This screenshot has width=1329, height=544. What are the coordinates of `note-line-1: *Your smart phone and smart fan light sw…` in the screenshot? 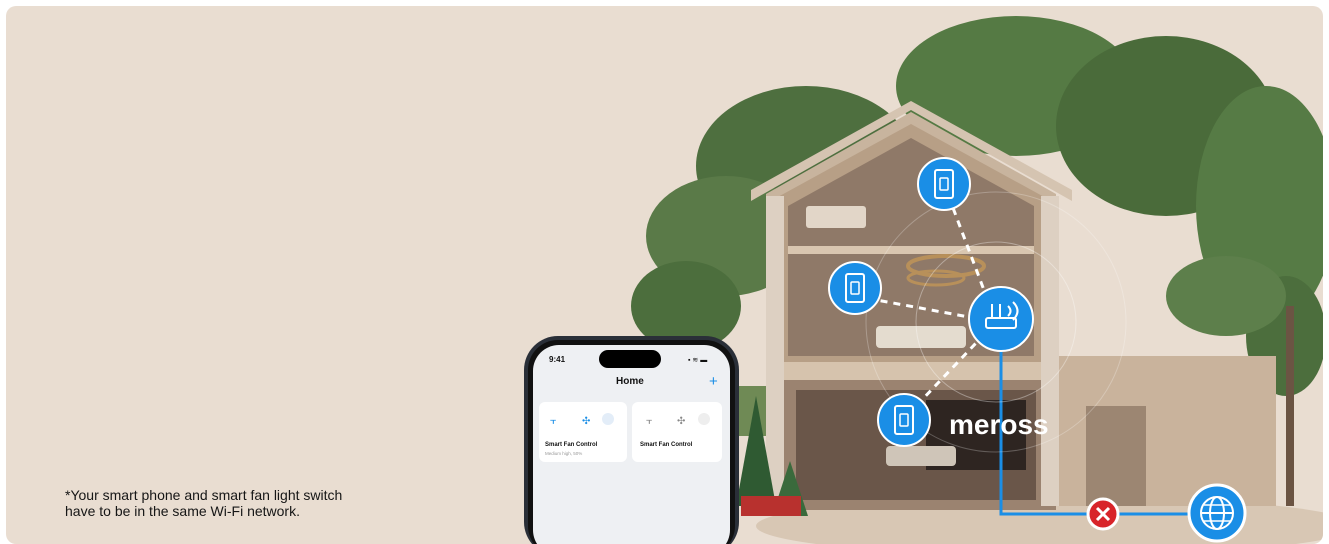 It's located at (204, 495).